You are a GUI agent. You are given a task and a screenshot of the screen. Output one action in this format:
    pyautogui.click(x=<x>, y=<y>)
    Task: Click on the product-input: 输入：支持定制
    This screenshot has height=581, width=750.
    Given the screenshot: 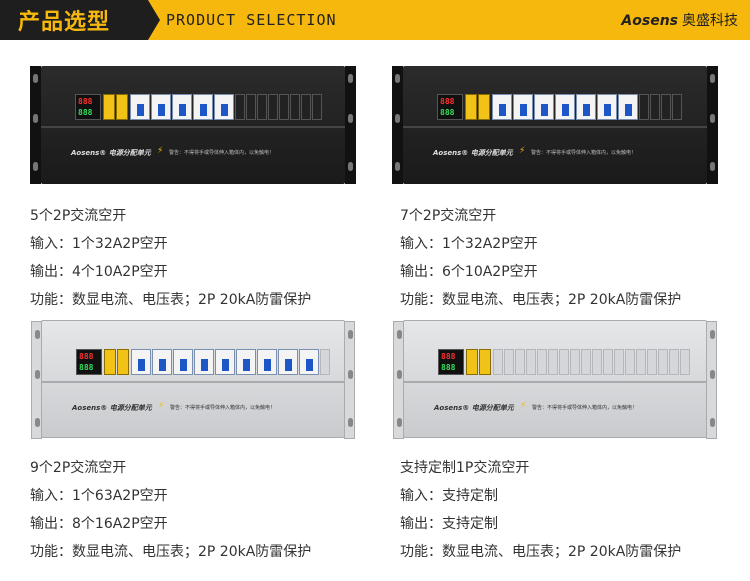 What is the action you would take?
    pyautogui.click(x=449, y=496)
    